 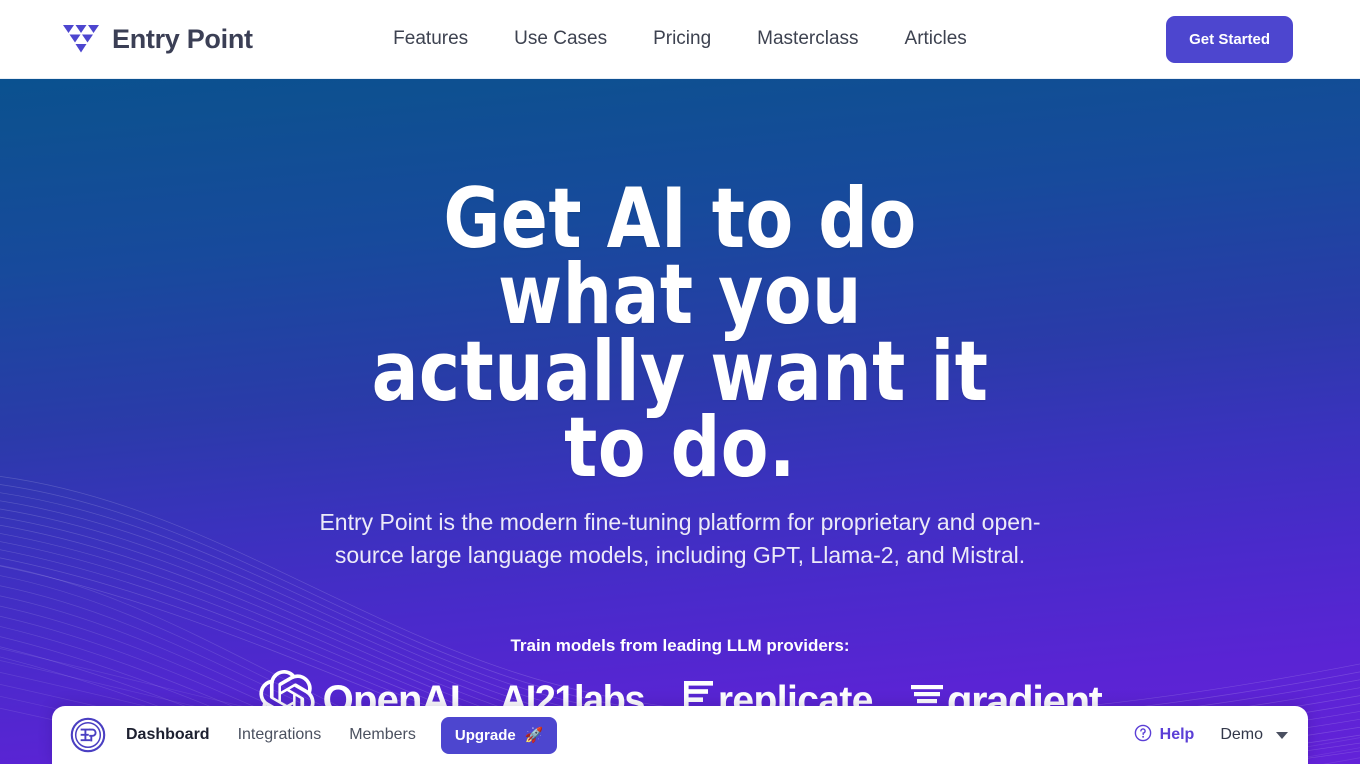 I want to click on nav-item-features: Features, so click(x=430, y=39).